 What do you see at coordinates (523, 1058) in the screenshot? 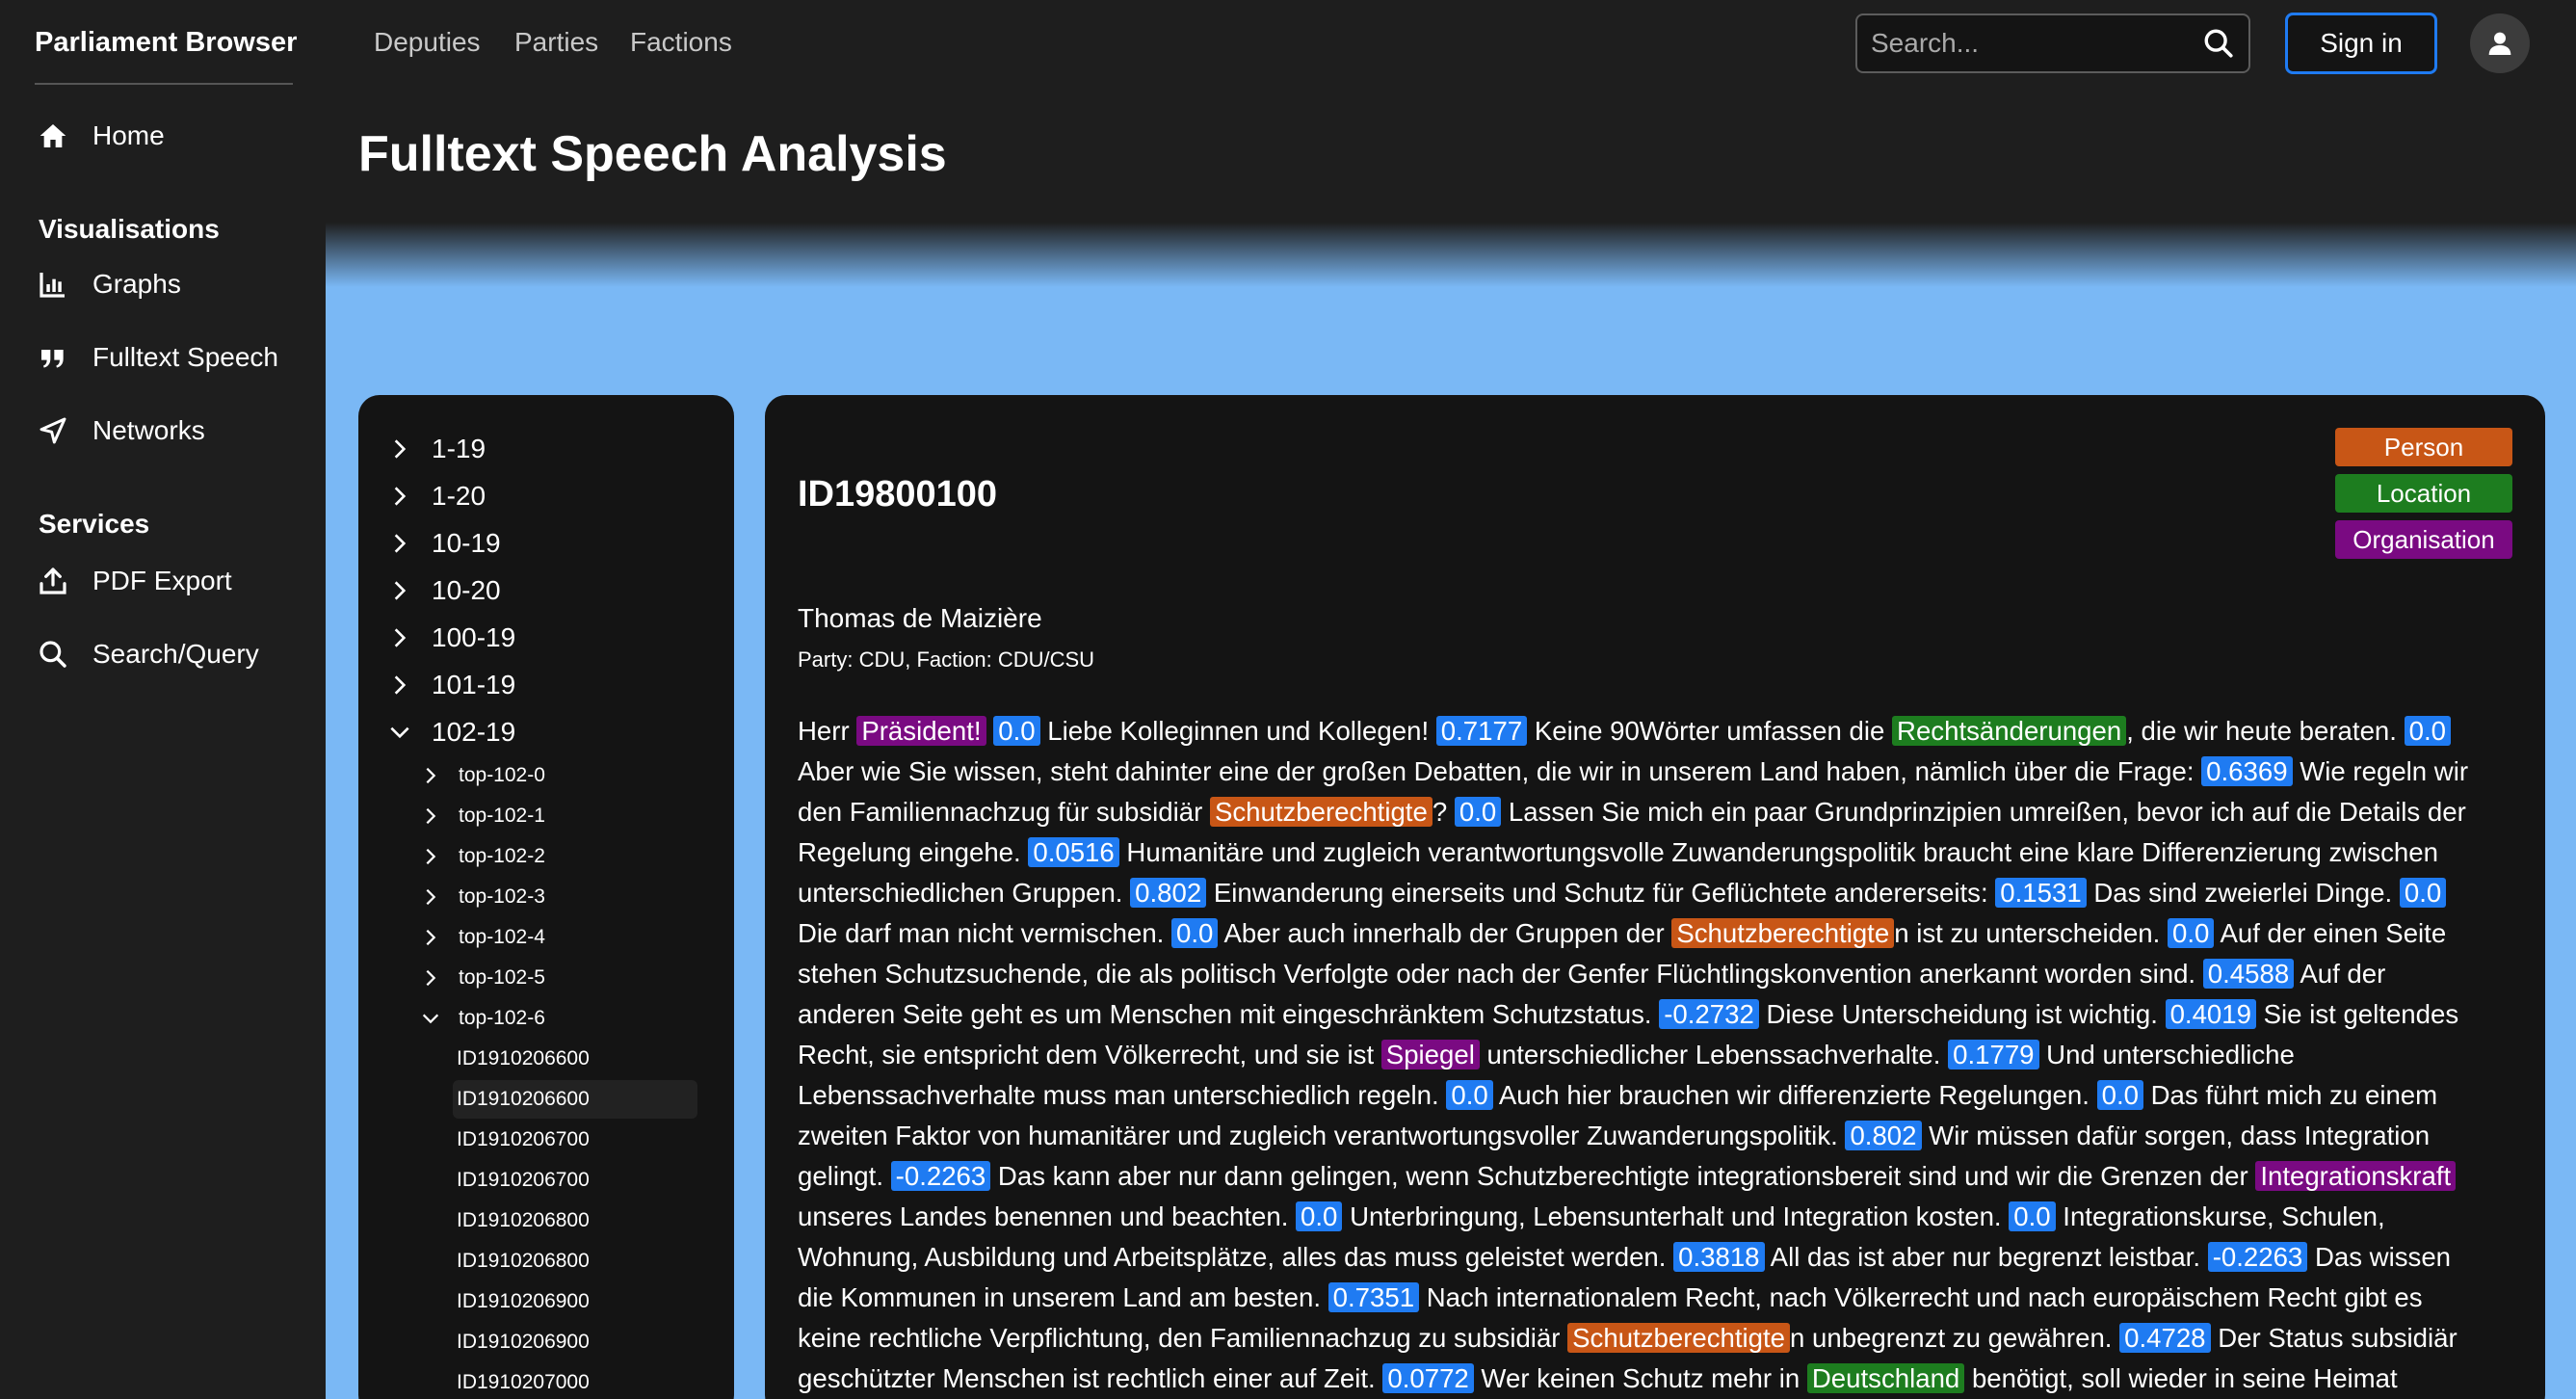
I see `tree-leaf-speech: ID1910206600` at bounding box center [523, 1058].